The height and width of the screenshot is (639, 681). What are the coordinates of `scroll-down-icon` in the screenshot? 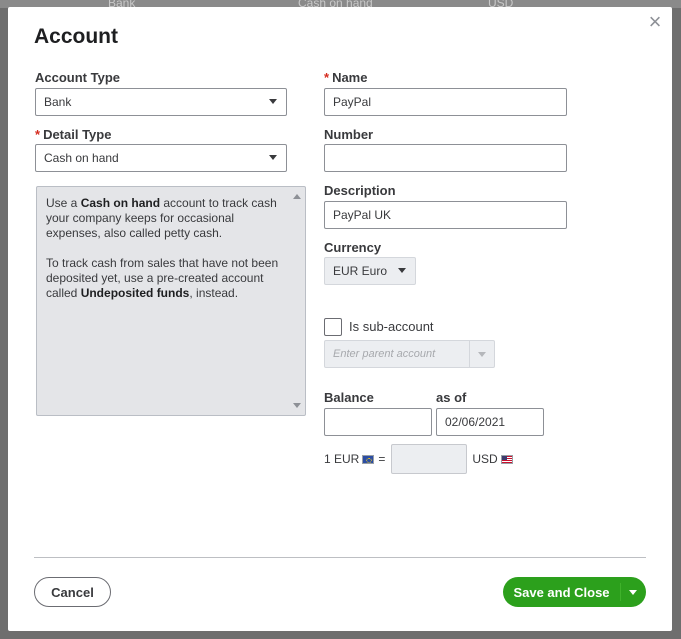 It's located at (297, 405).